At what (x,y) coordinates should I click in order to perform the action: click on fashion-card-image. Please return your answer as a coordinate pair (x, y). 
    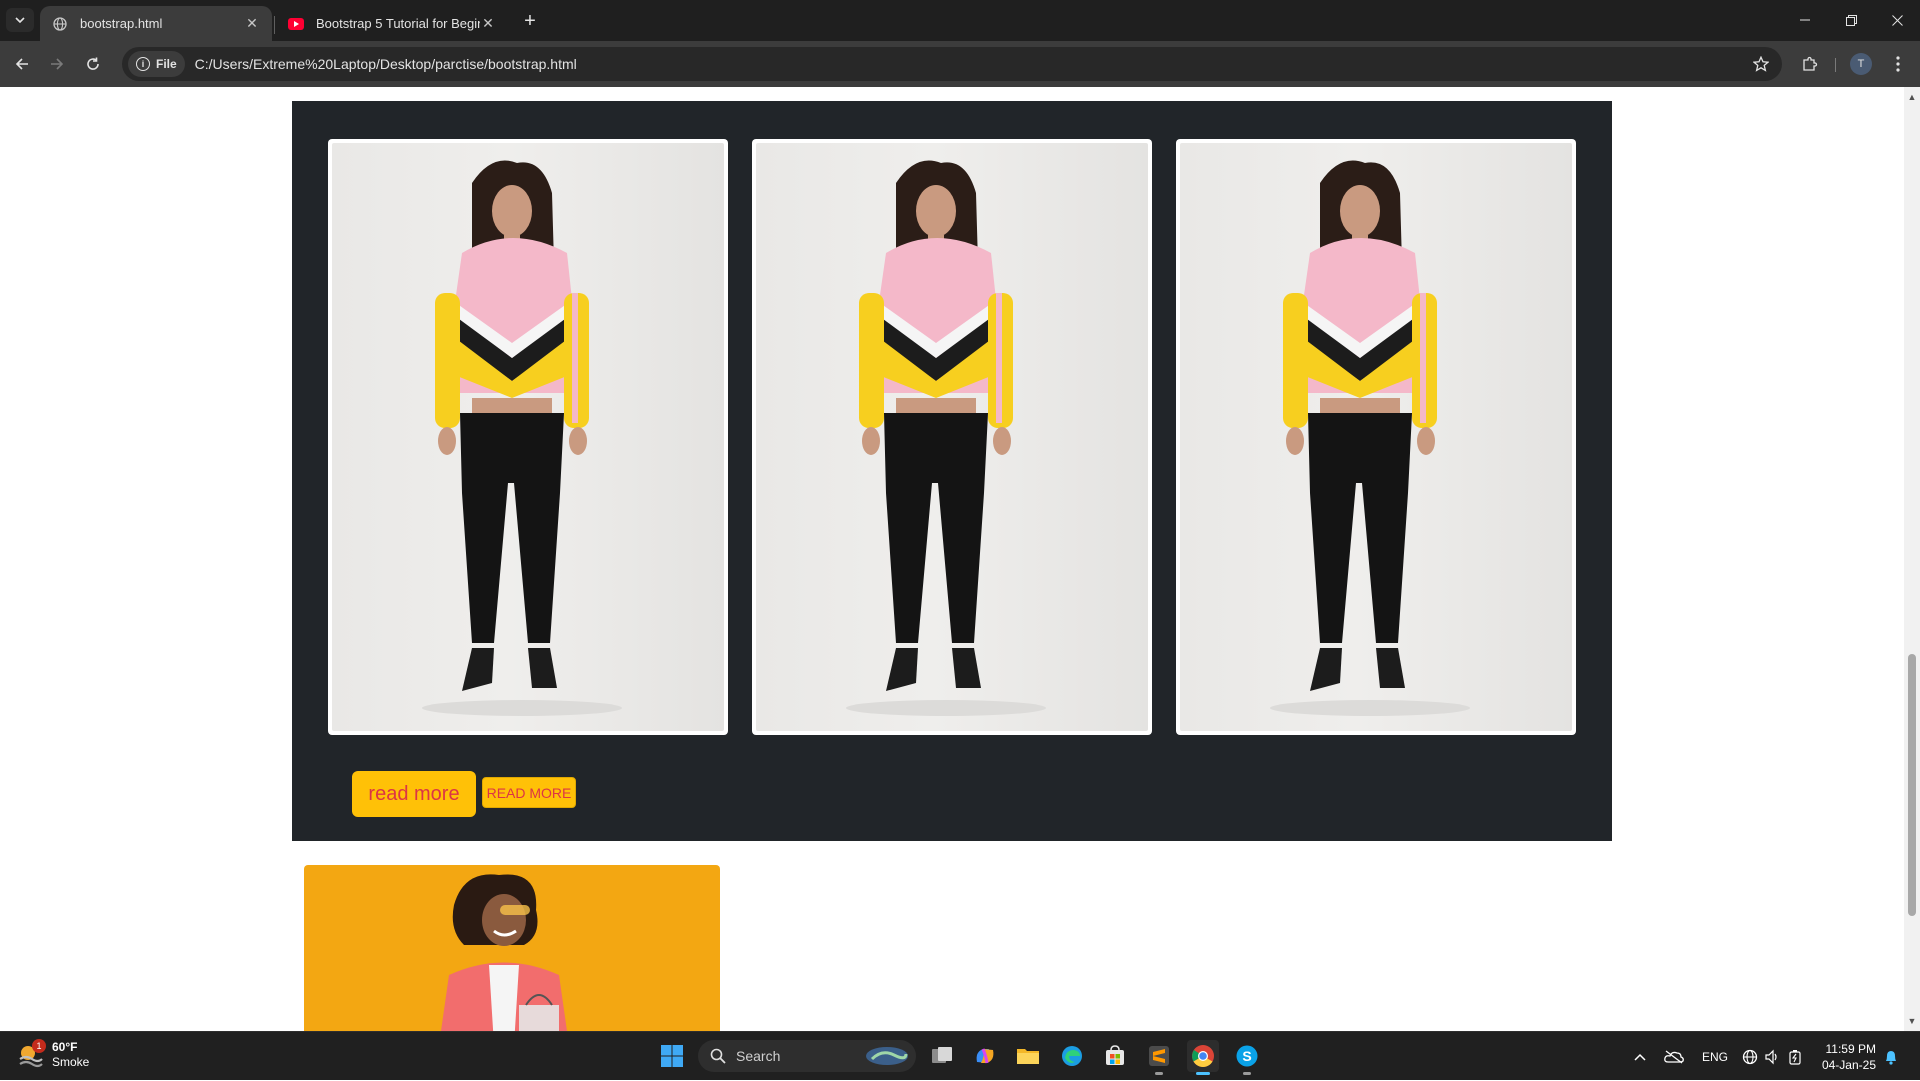
    Looking at the image, I should click on (512, 948).